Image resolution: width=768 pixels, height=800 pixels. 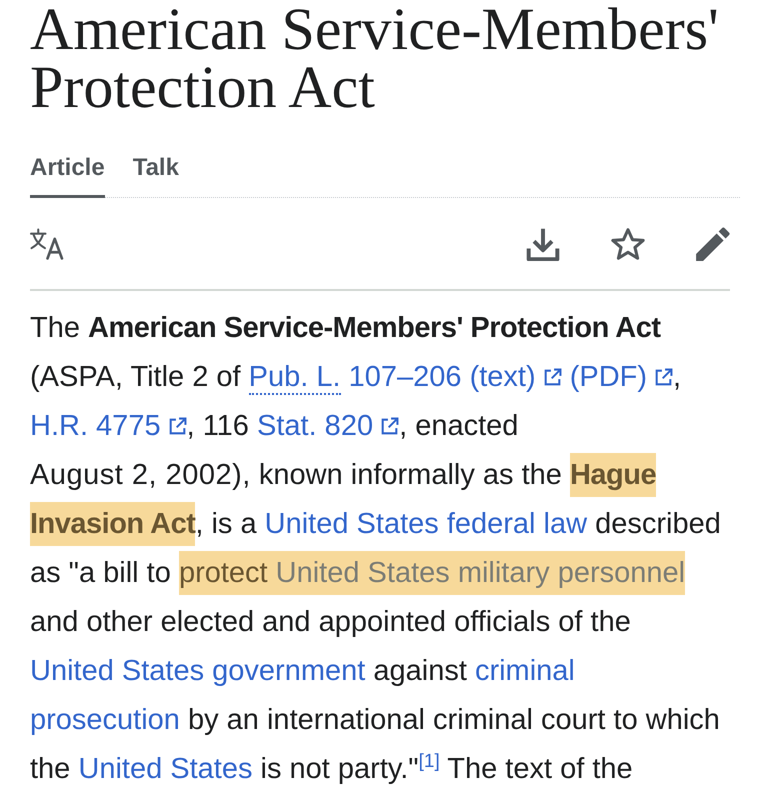 What do you see at coordinates (622, 377) in the screenshot?
I see `external-link: (PDF)` at bounding box center [622, 377].